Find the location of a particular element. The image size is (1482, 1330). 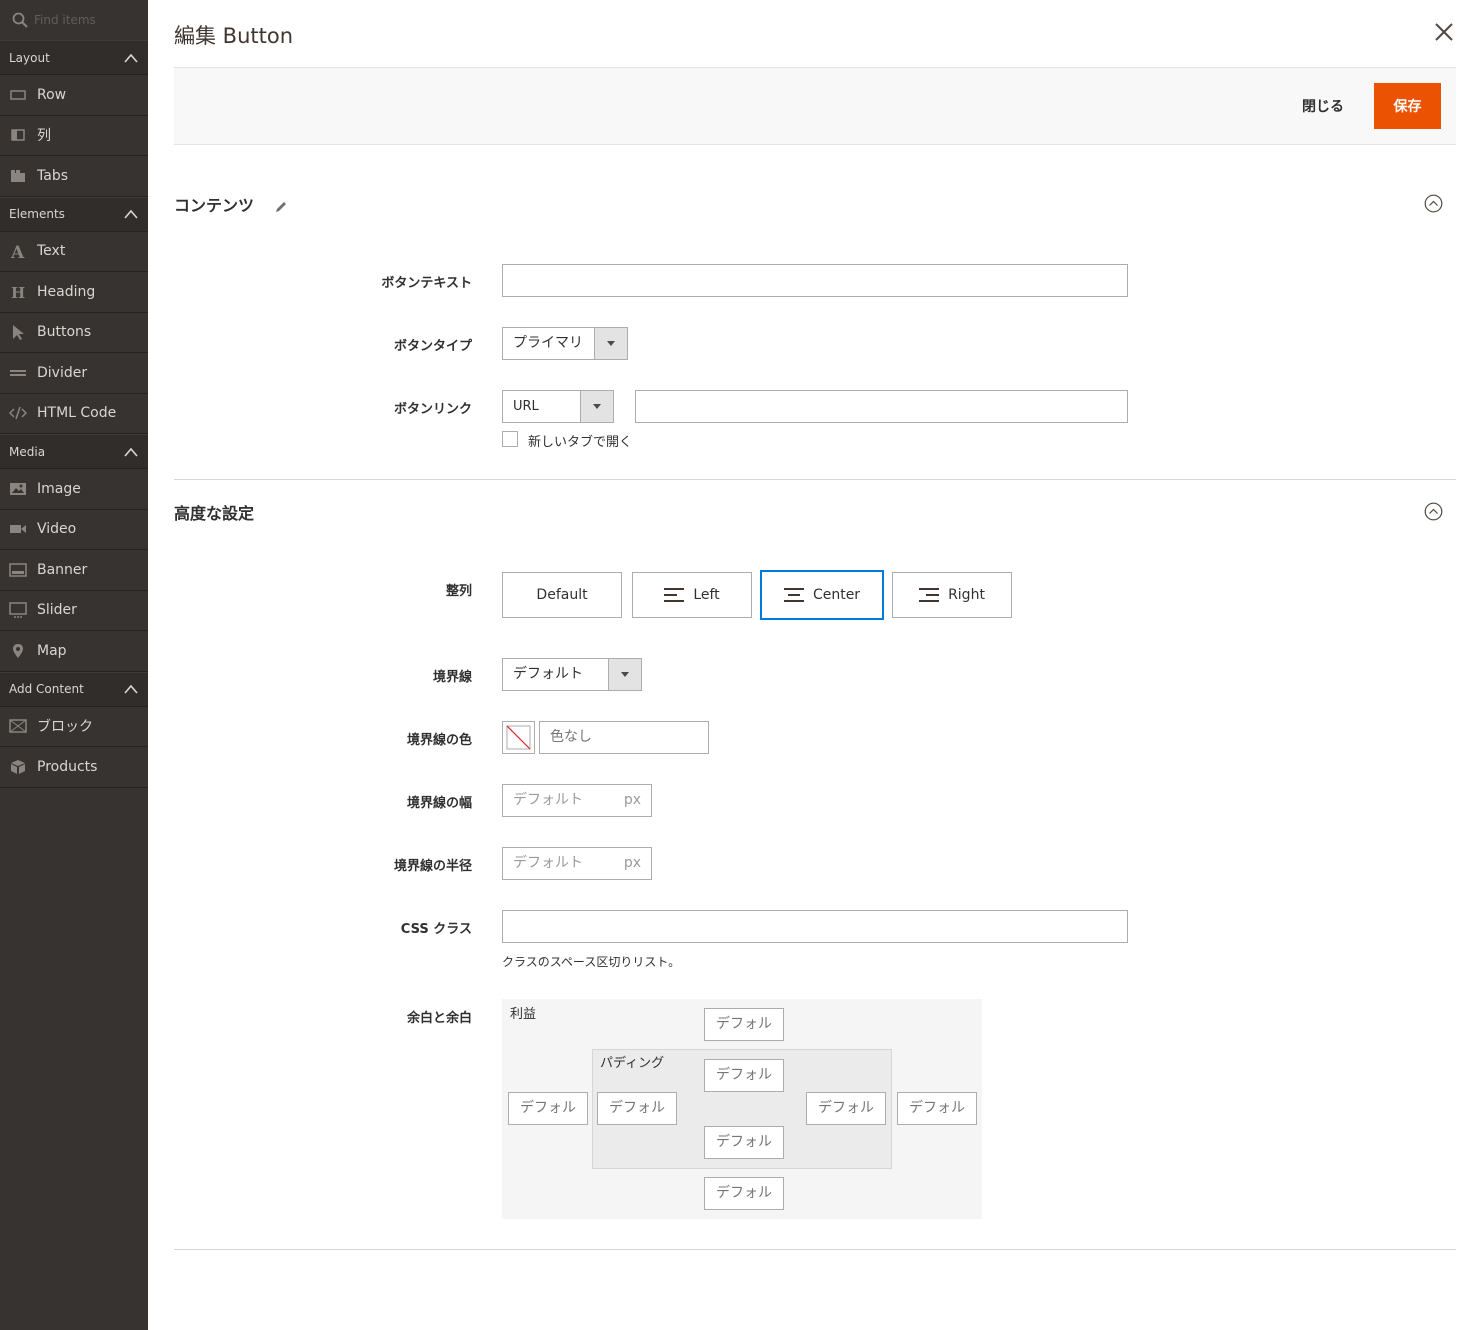

padding-box: パディング デフォル デフォル デフォル デフォル is located at coordinates (742, 1109).